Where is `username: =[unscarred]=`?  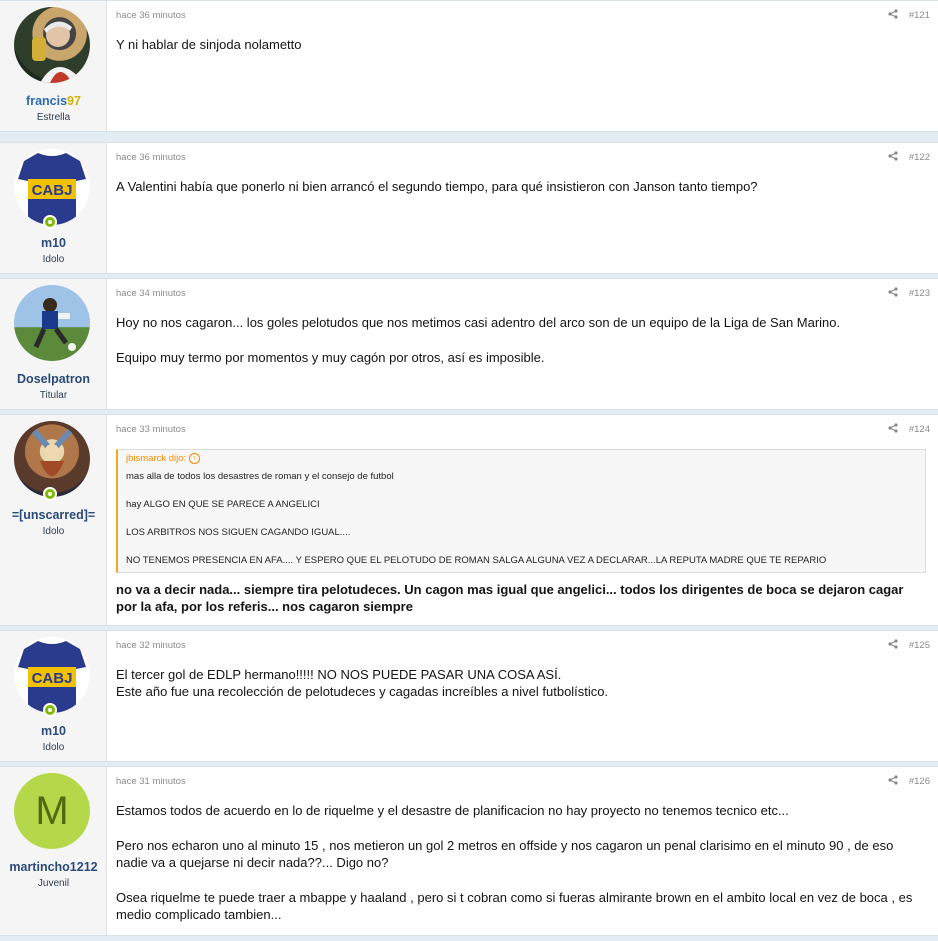
username: =[unscarred]= is located at coordinates (53, 515).